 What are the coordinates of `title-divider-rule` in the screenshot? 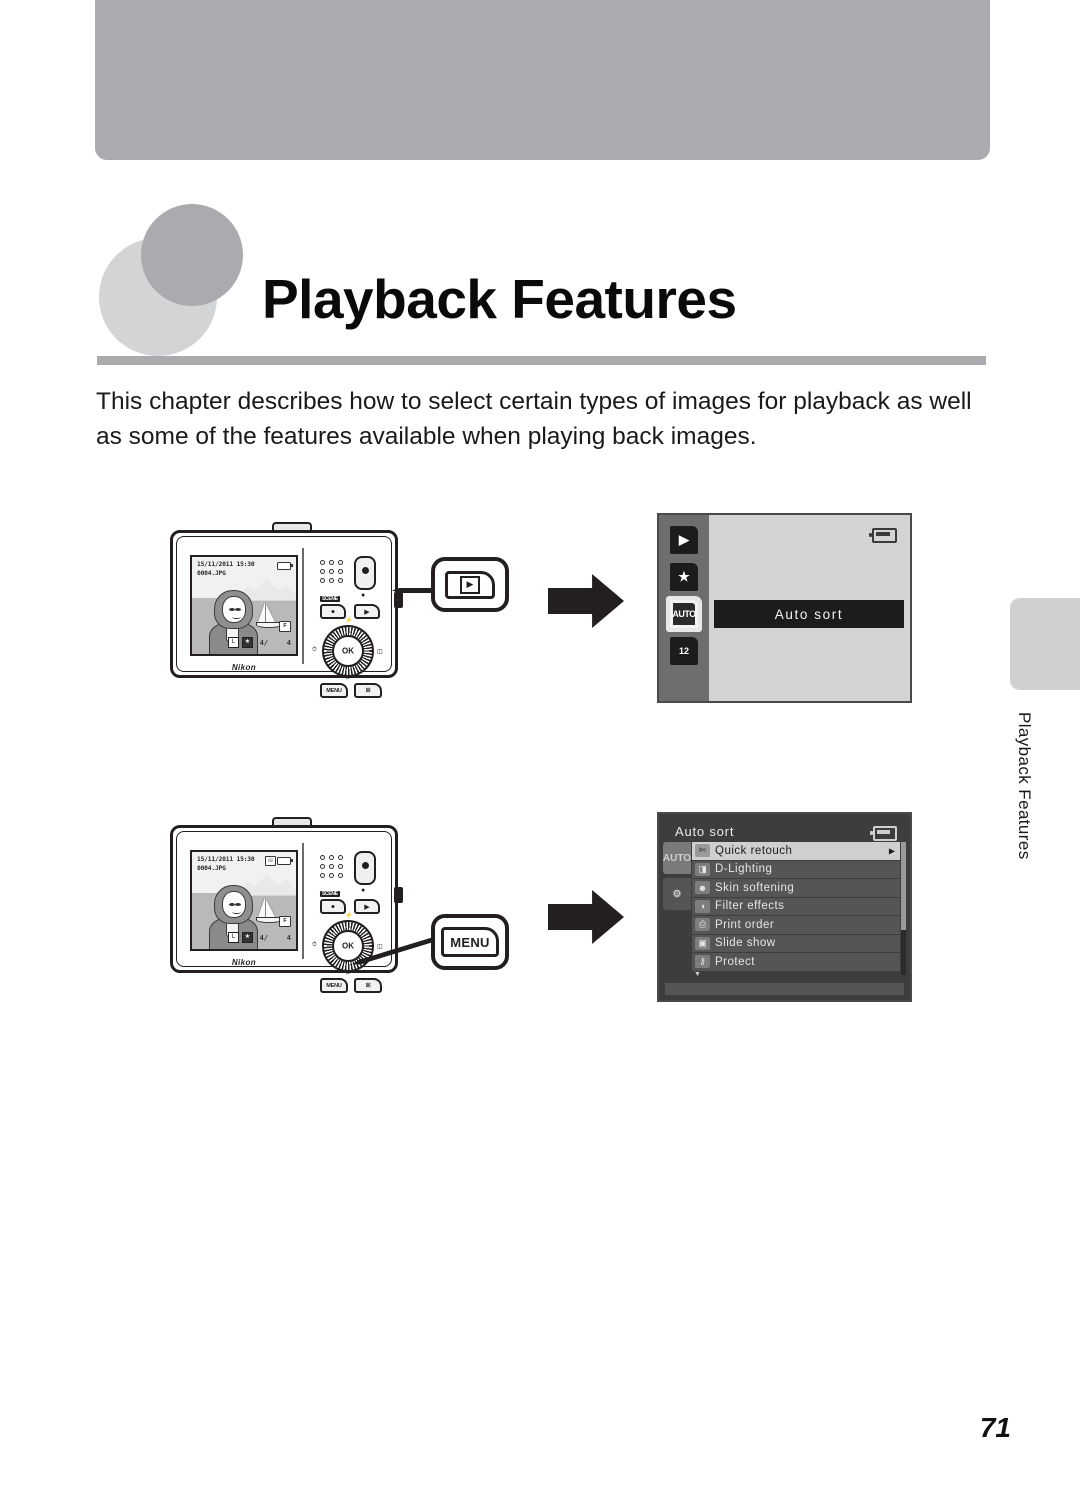 It's located at (541, 360).